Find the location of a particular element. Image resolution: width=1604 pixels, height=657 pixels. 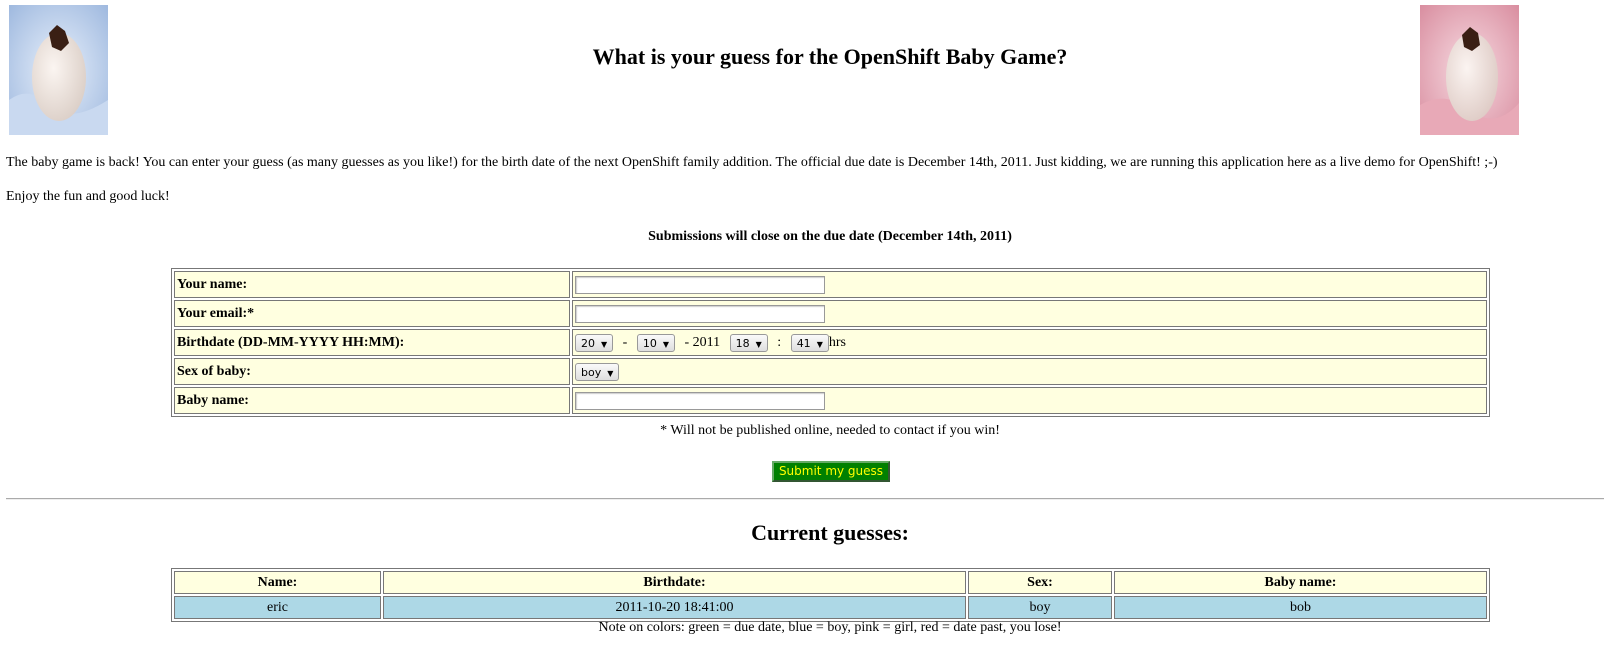

egg-pink-image is located at coordinates (1469, 70).